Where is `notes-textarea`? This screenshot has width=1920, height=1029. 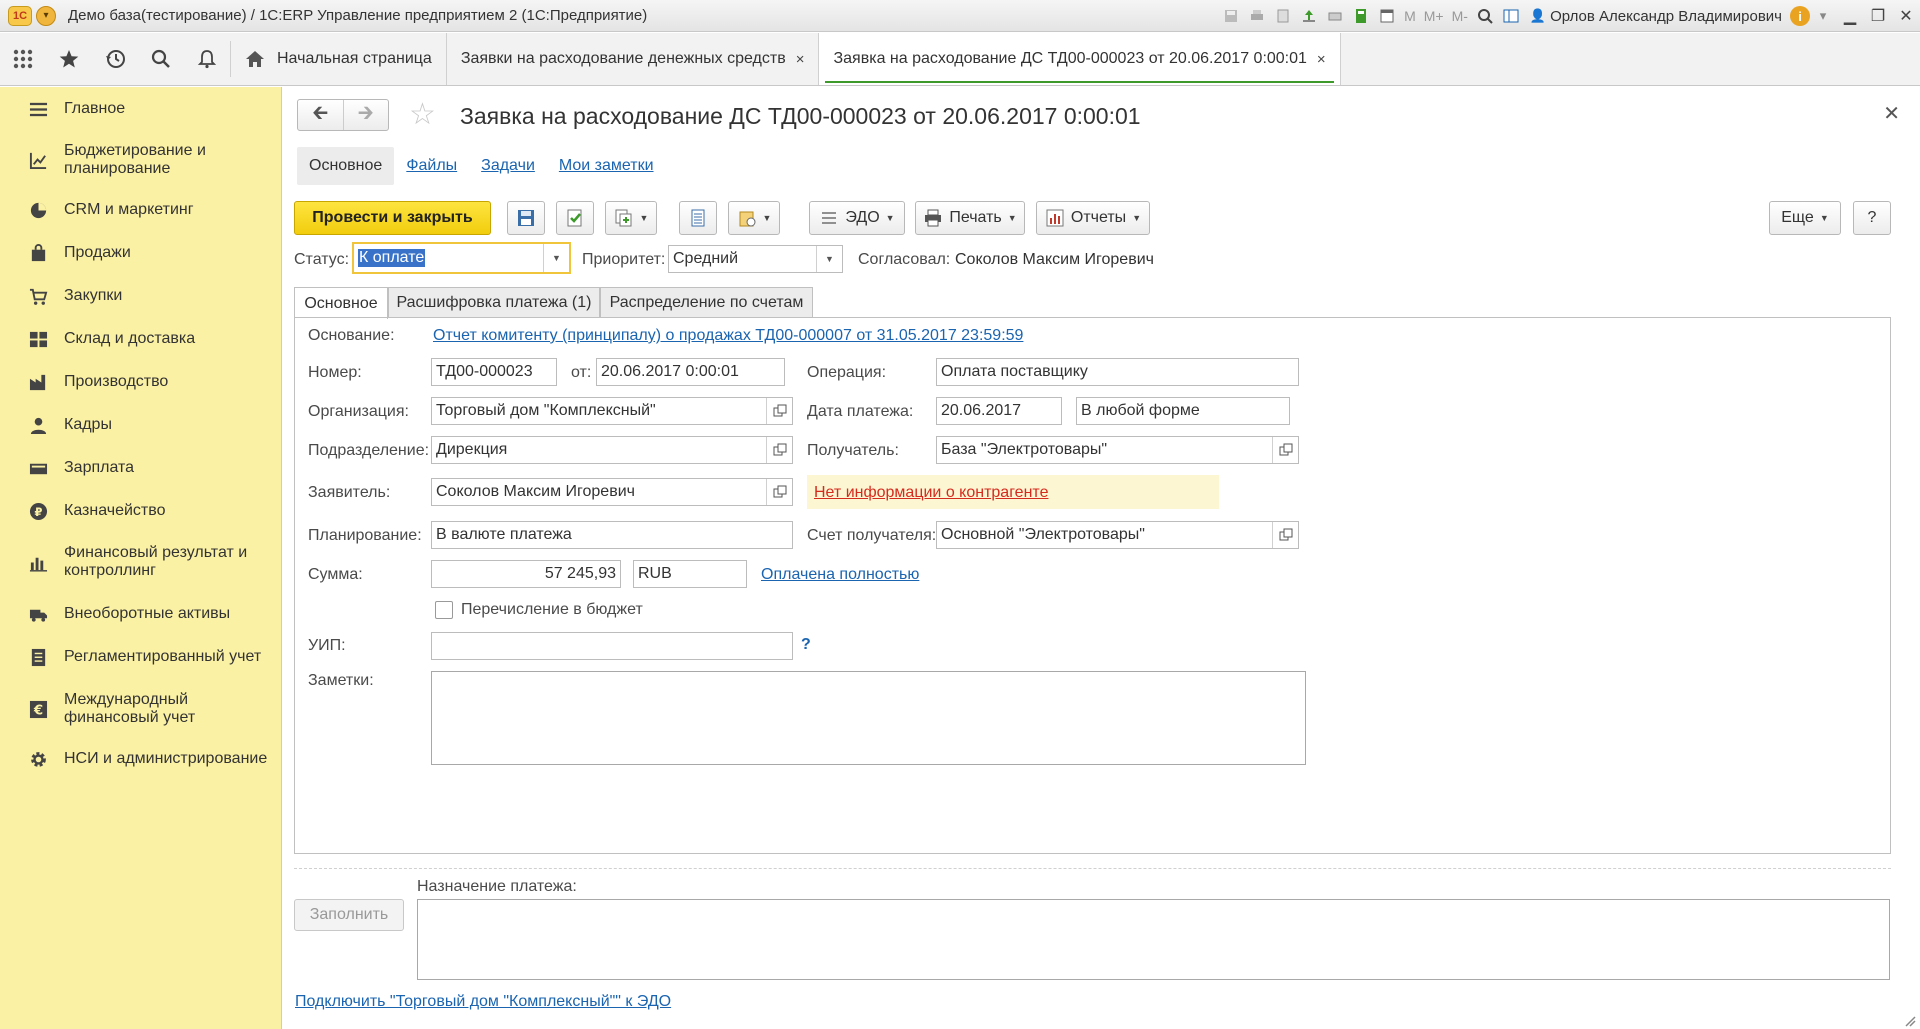
notes-textarea is located at coordinates (868, 718).